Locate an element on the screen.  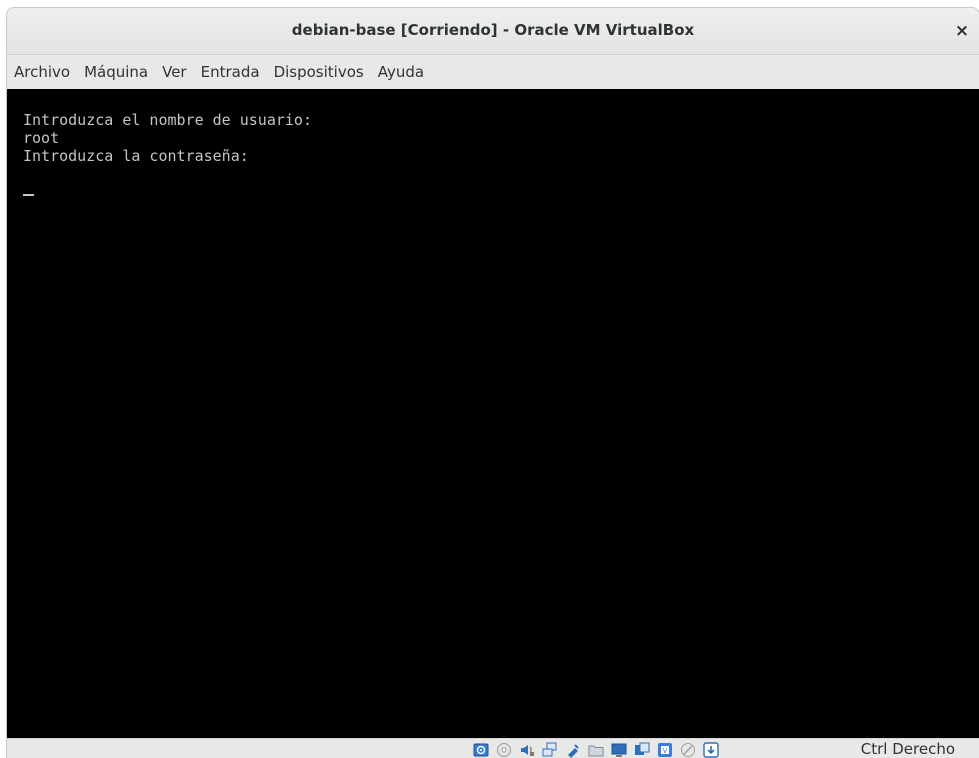
console-line-username-value: root is located at coordinates (41, 138).